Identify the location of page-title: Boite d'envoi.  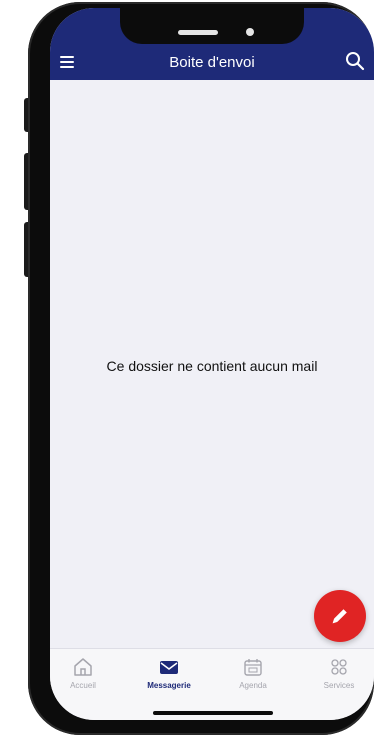
(212, 62).